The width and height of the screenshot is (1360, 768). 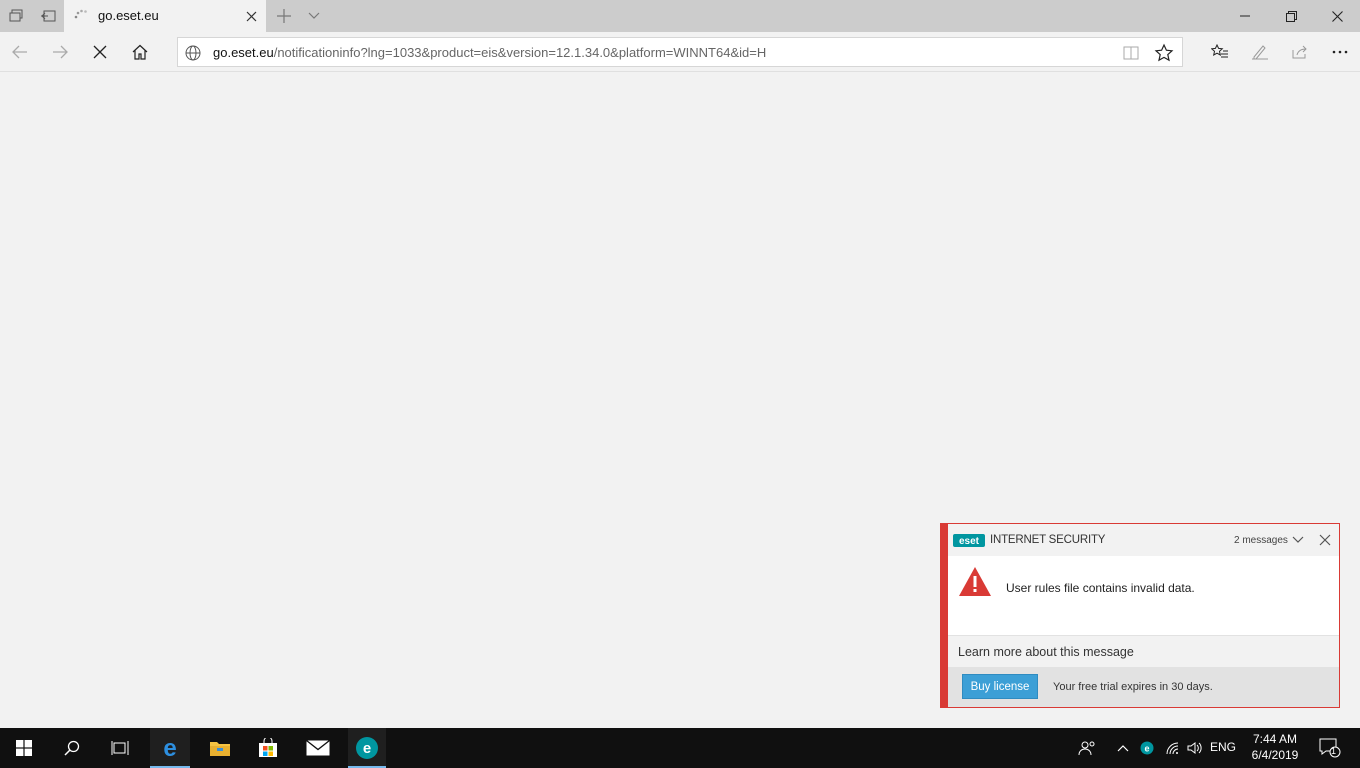 What do you see at coordinates (72, 748) in the screenshot?
I see `search-icon` at bounding box center [72, 748].